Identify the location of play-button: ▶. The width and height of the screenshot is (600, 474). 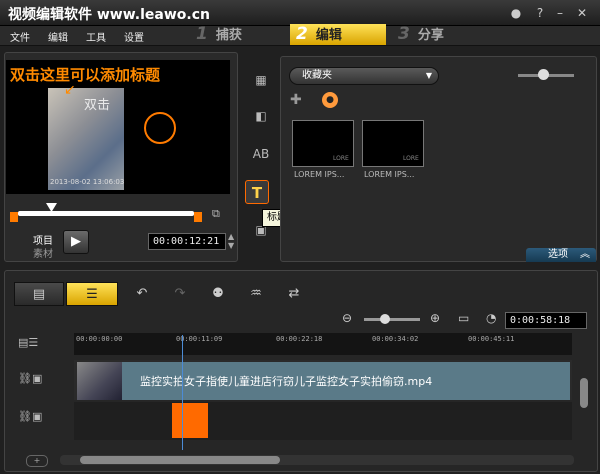
(76, 242).